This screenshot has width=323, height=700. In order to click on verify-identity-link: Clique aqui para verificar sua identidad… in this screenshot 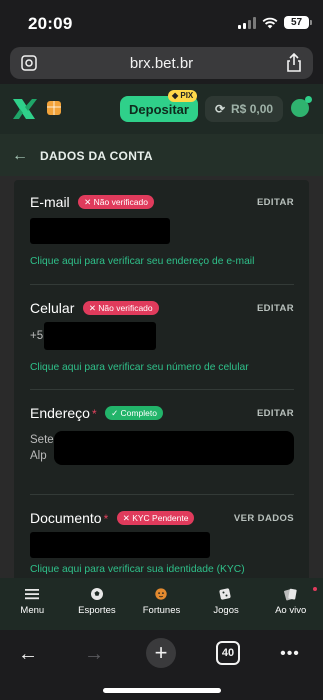, I will do `click(137, 569)`.